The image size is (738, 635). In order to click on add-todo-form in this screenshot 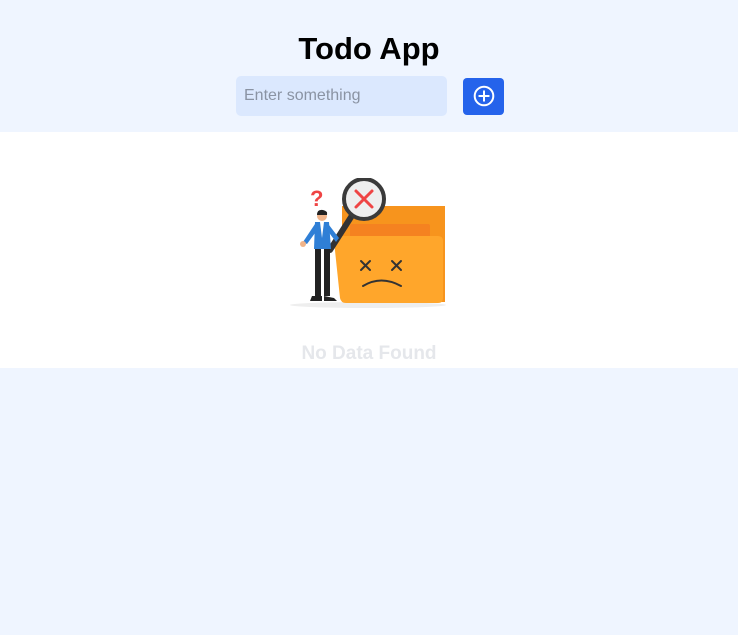, I will do `click(370, 96)`.